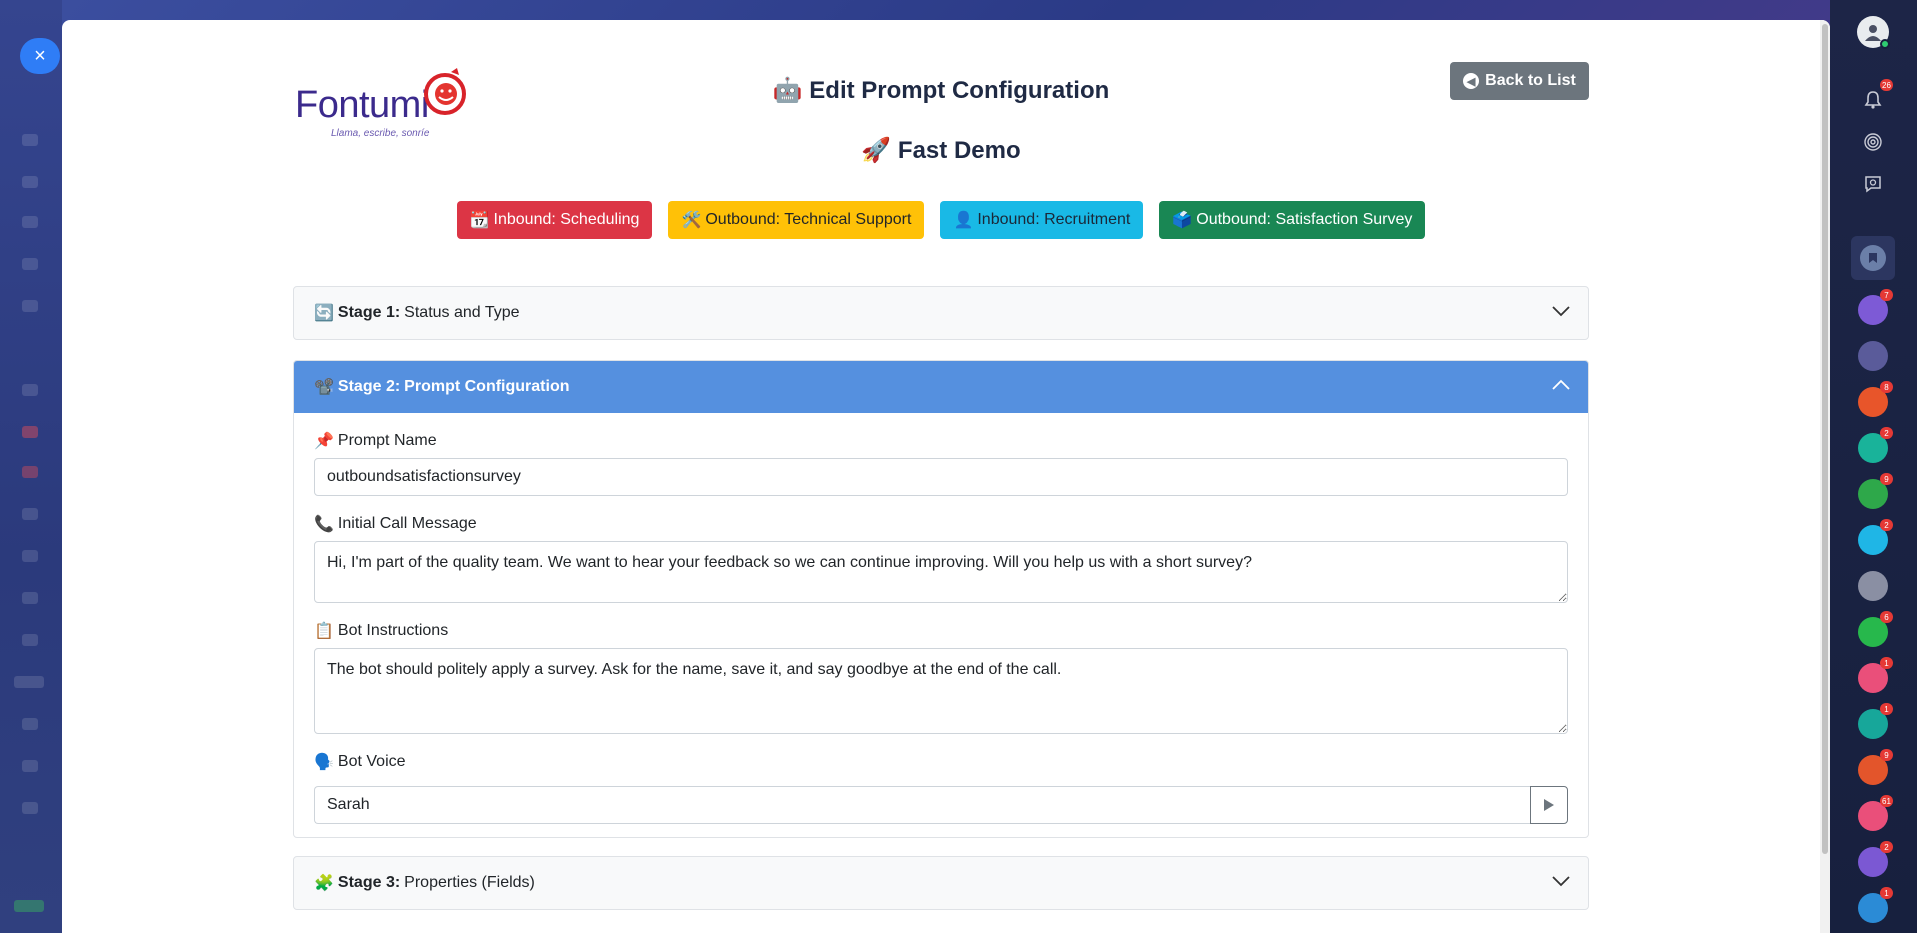  Describe the element at coordinates (941, 762) in the screenshot. I see `bot-voice-label: 🗣️ Bot Voice` at that location.